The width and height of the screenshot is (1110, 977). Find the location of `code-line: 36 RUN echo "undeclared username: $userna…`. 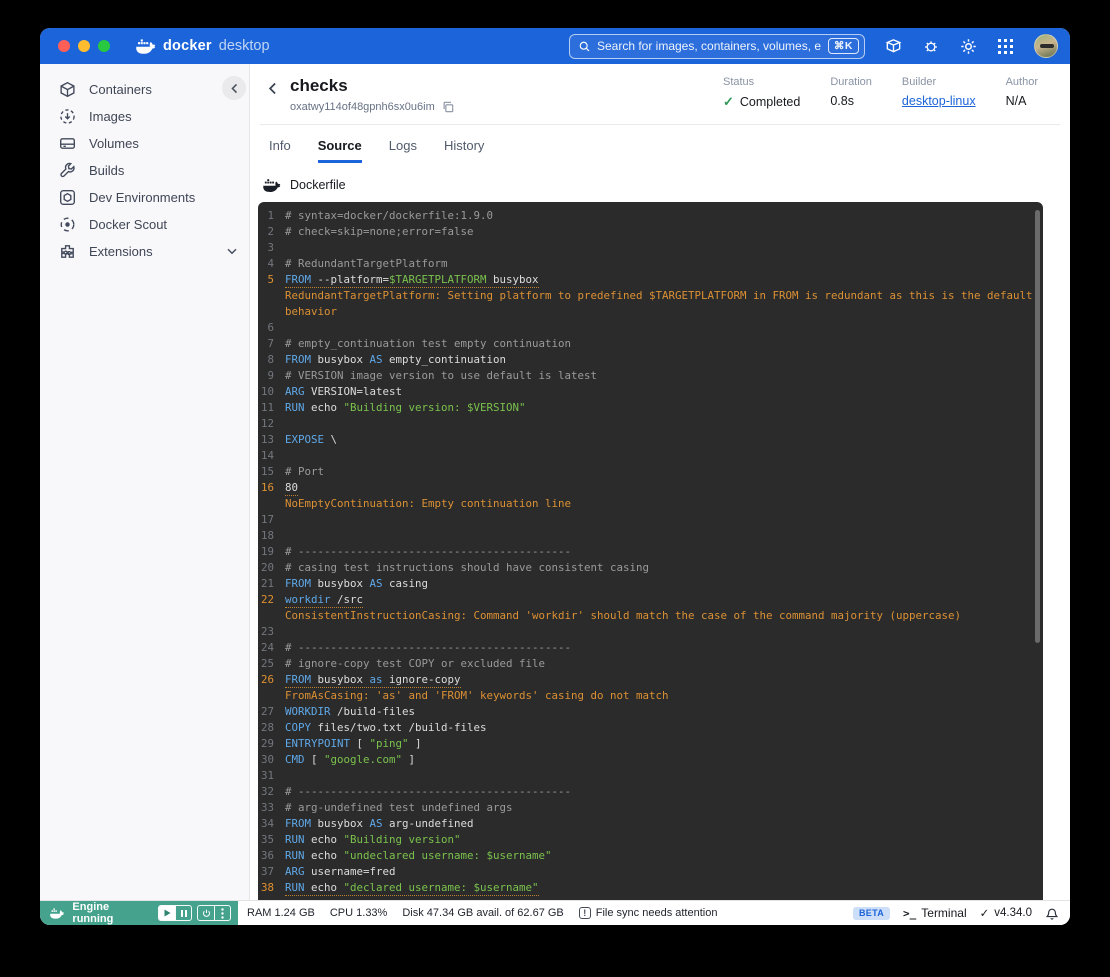

code-line: 36 RUN echo "undeclared username: $userna… is located at coordinates (406, 855).